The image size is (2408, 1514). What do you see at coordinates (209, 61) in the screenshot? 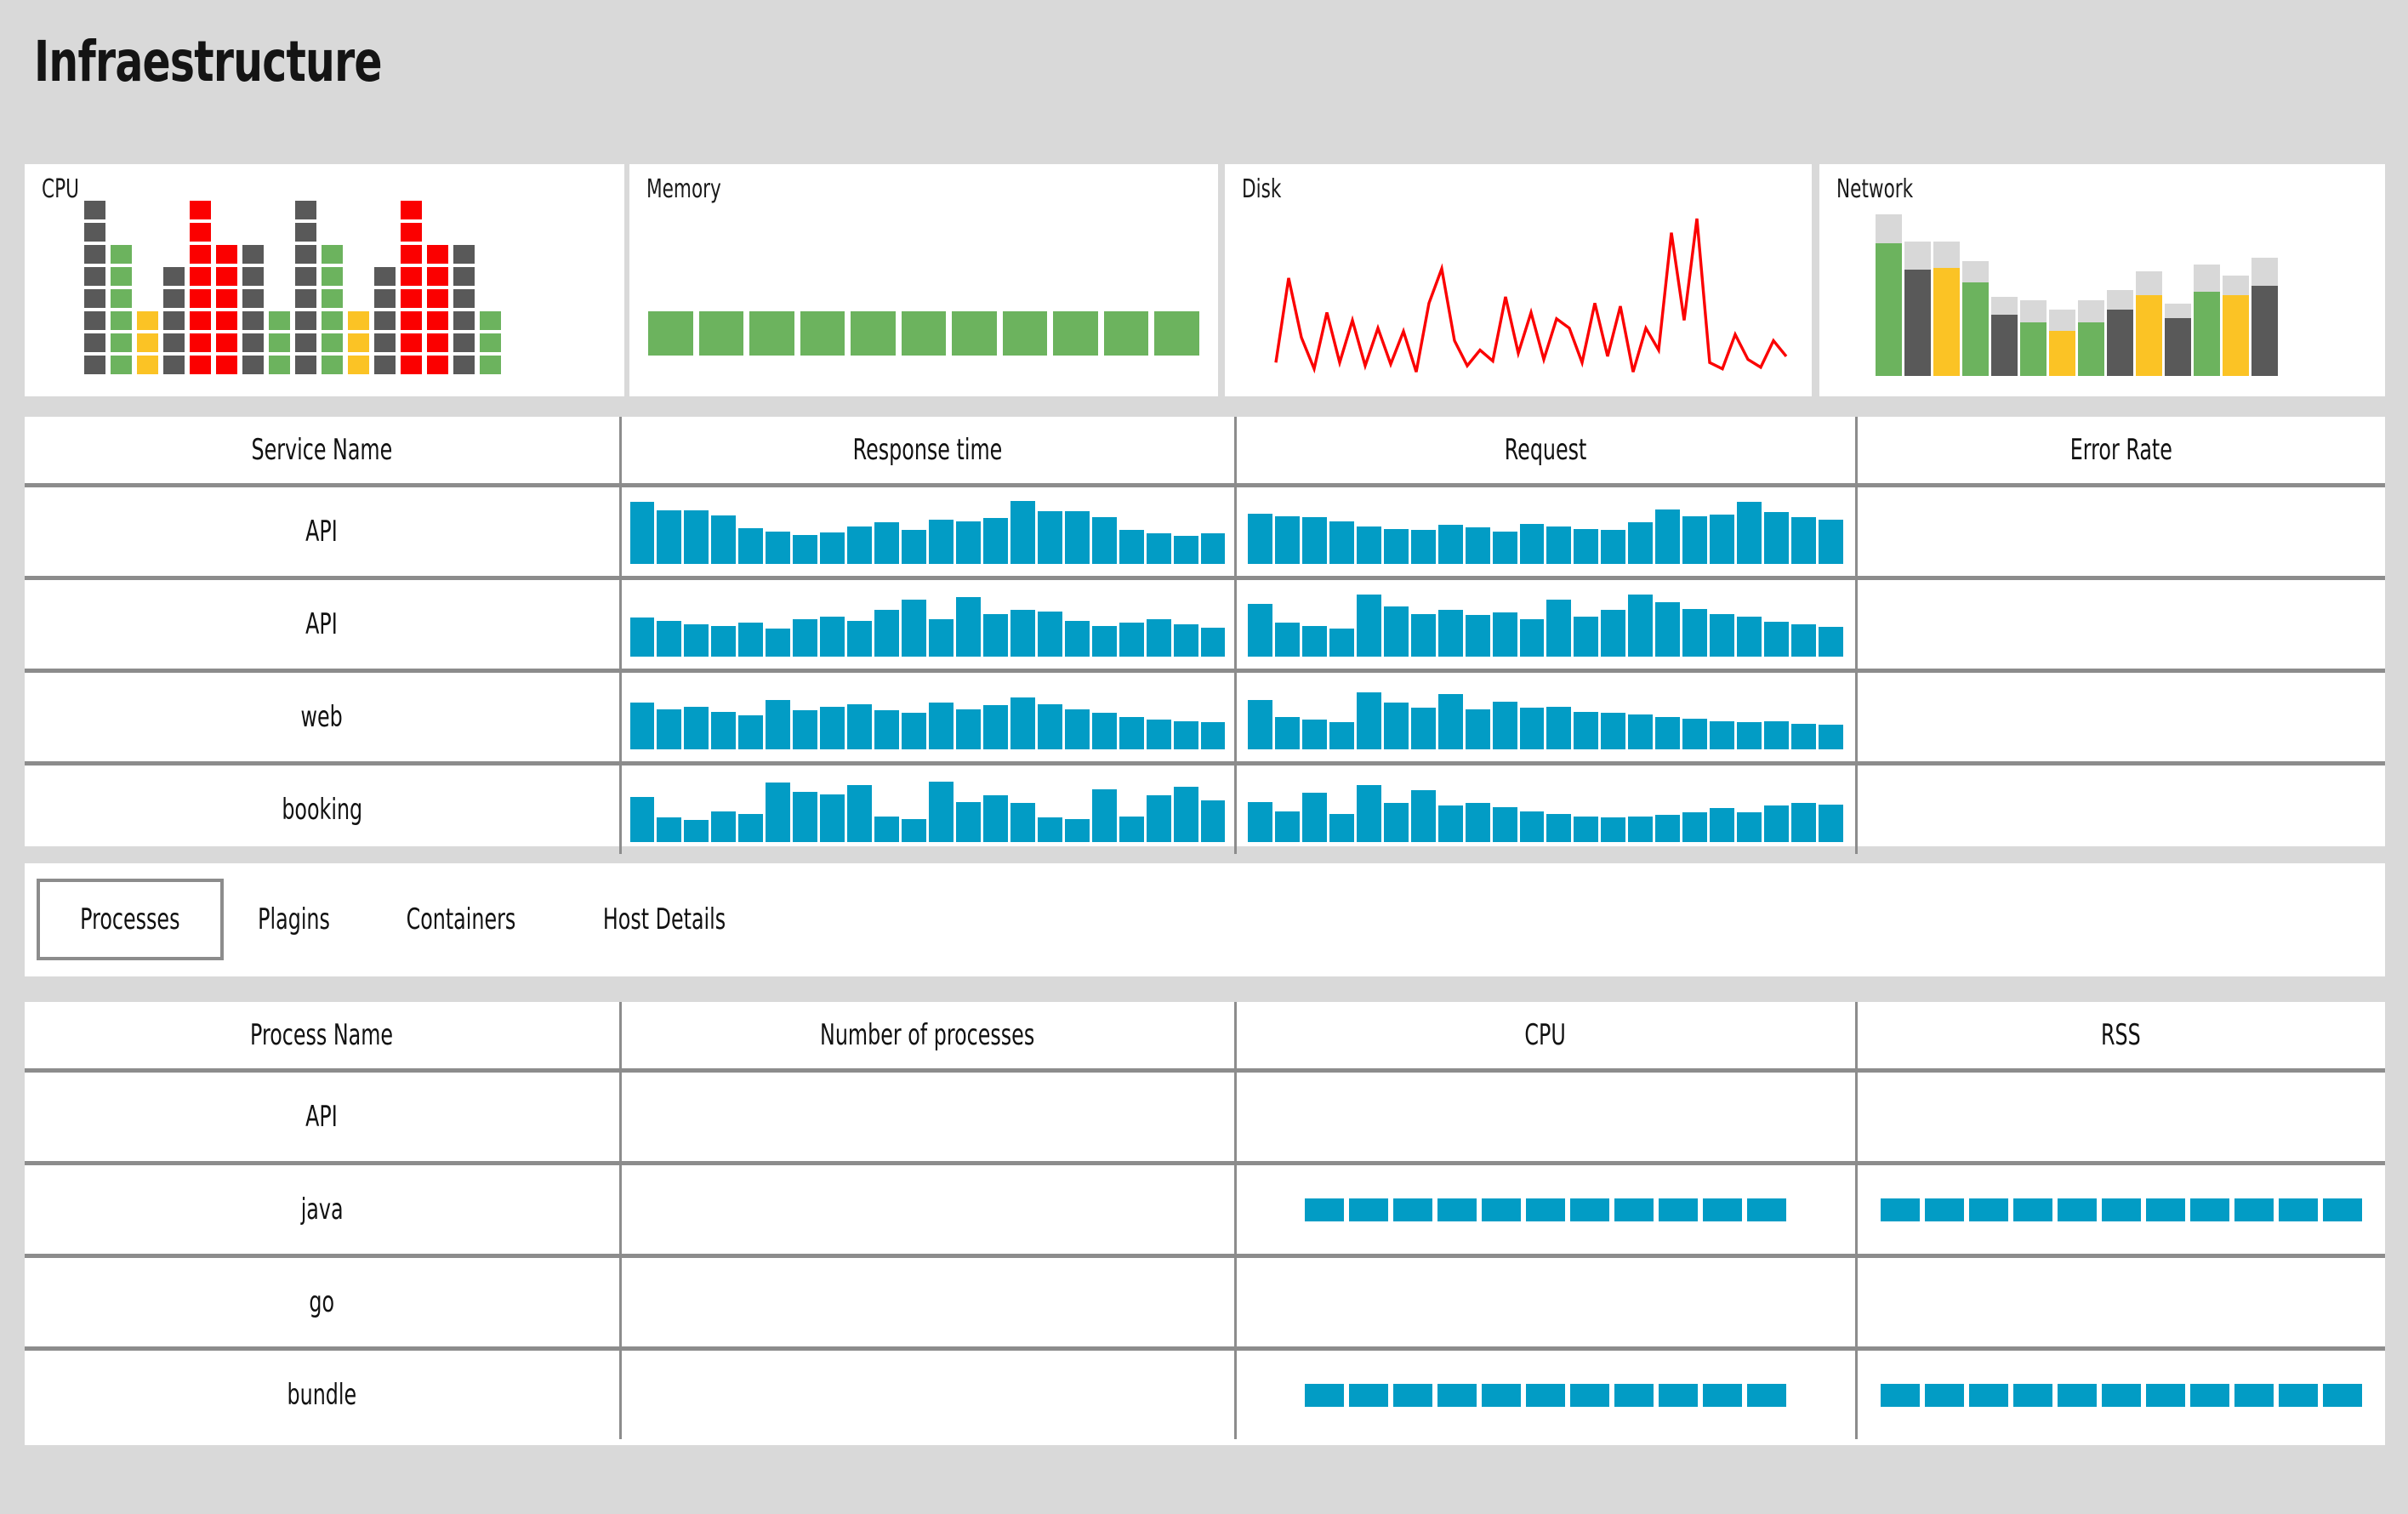
I see `page-title: Infraestructure` at bounding box center [209, 61].